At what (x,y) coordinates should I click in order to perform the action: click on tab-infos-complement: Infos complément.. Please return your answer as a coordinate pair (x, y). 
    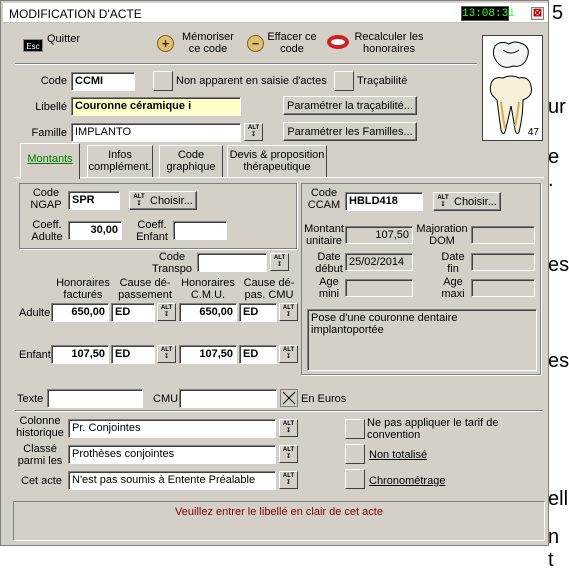
    Looking at the image, I should click on (120, 161).